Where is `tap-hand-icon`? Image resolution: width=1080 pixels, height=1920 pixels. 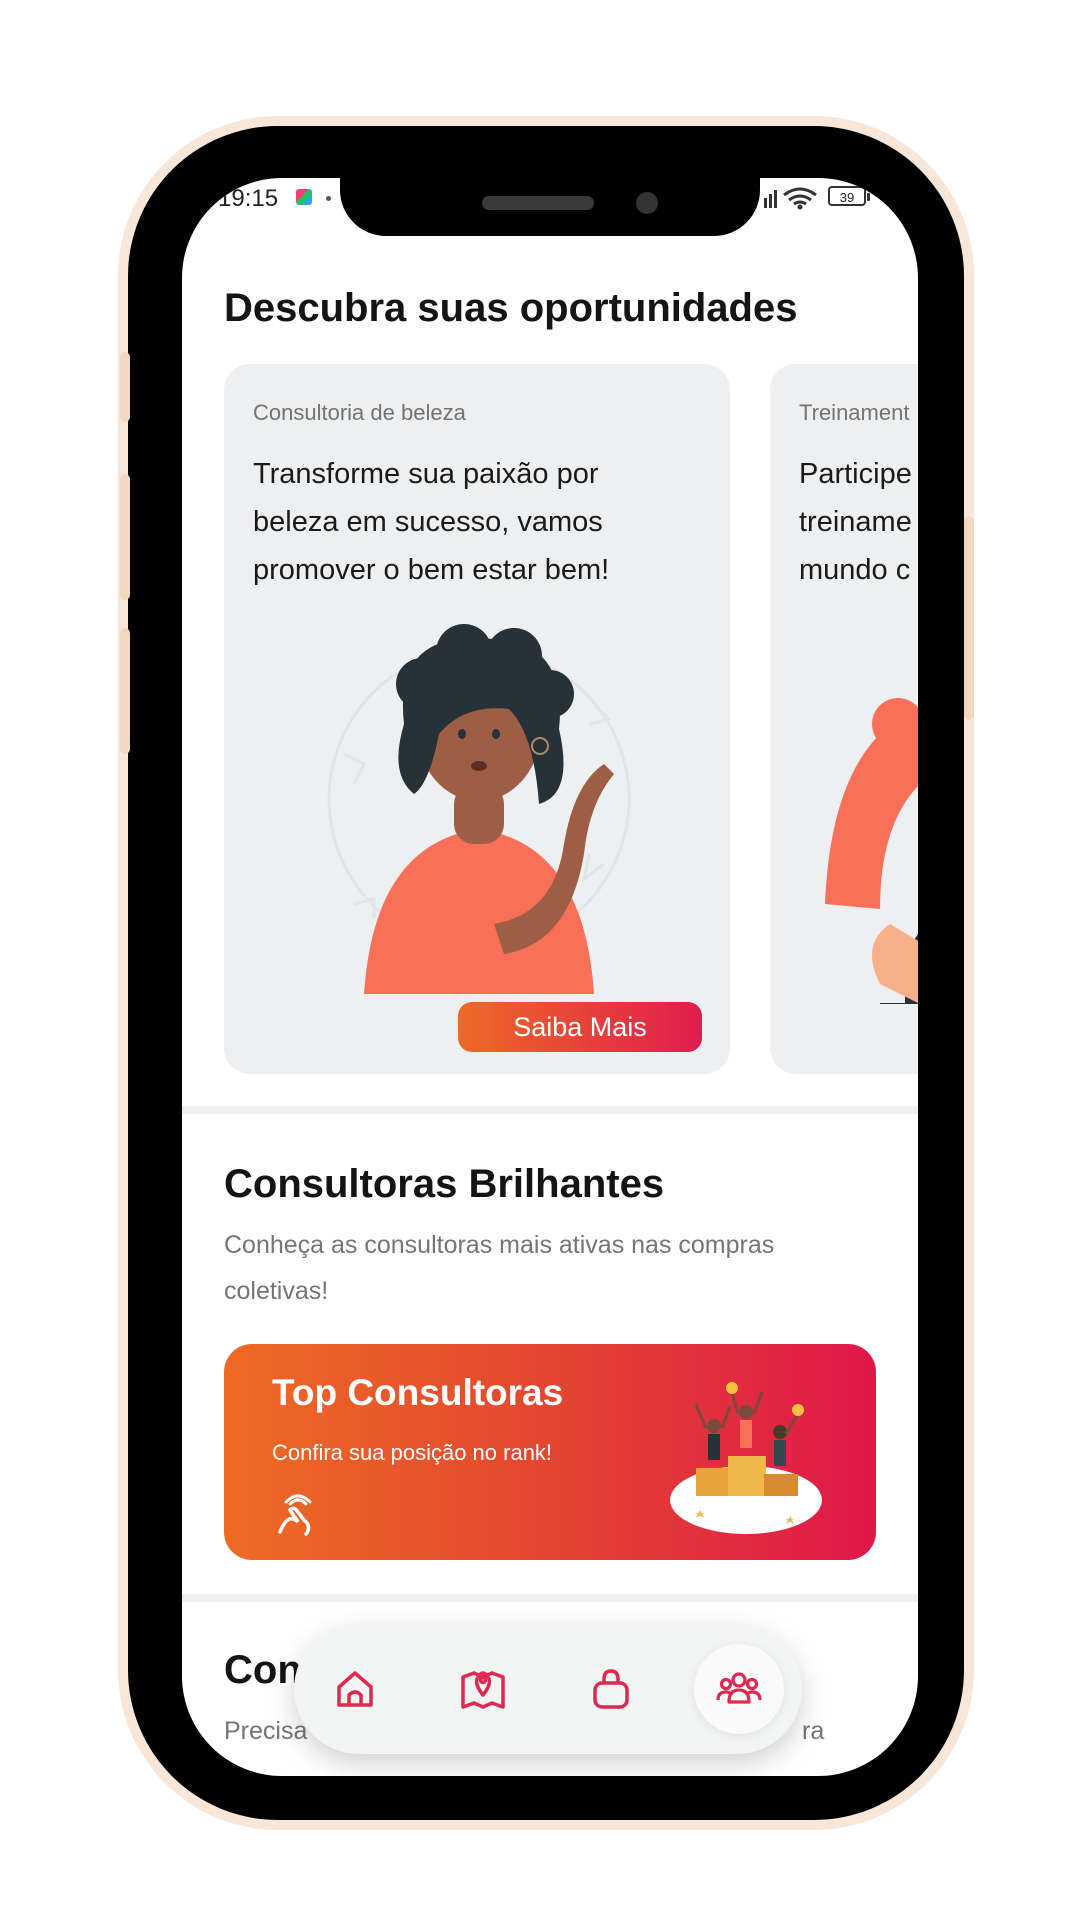 tap-hand-icon is located at coordinates (295, 1515).